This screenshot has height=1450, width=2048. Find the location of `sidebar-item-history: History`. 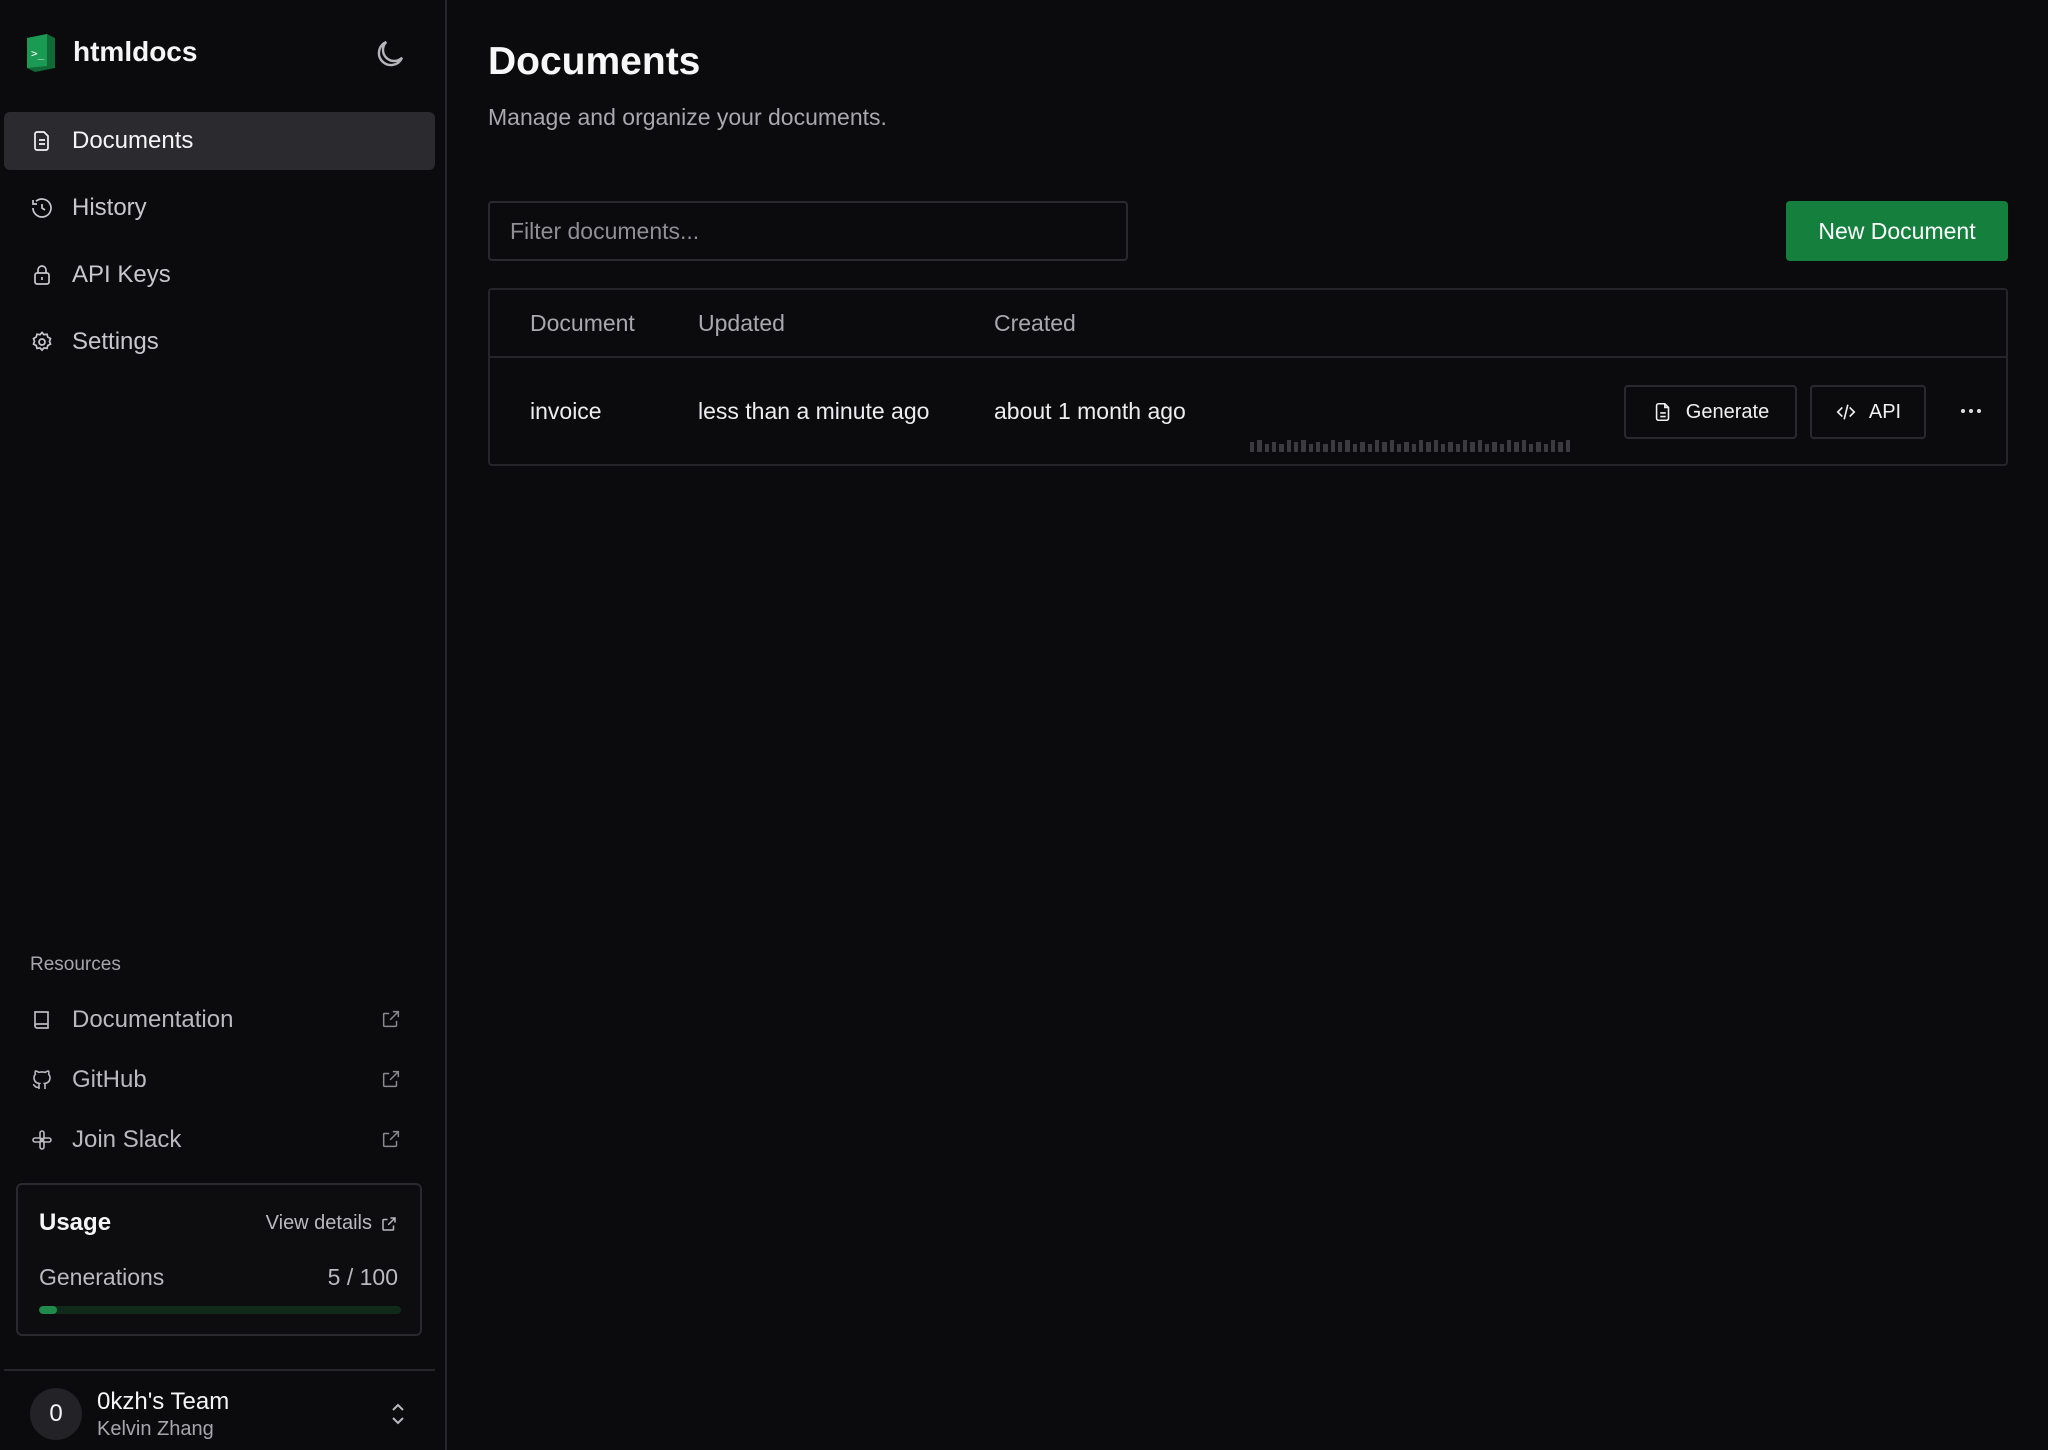

sidebar-item-history: History is located at coordinates (219, 208).